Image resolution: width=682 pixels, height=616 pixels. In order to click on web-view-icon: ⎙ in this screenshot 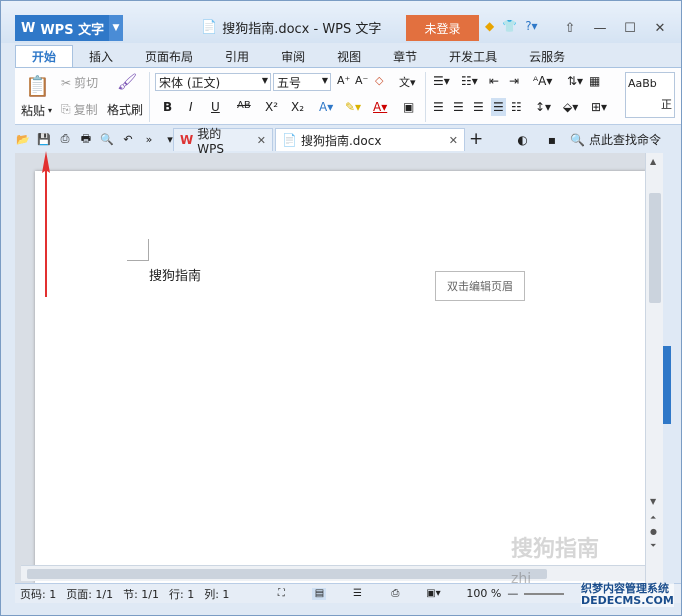, I will do `click(395, 594)`.